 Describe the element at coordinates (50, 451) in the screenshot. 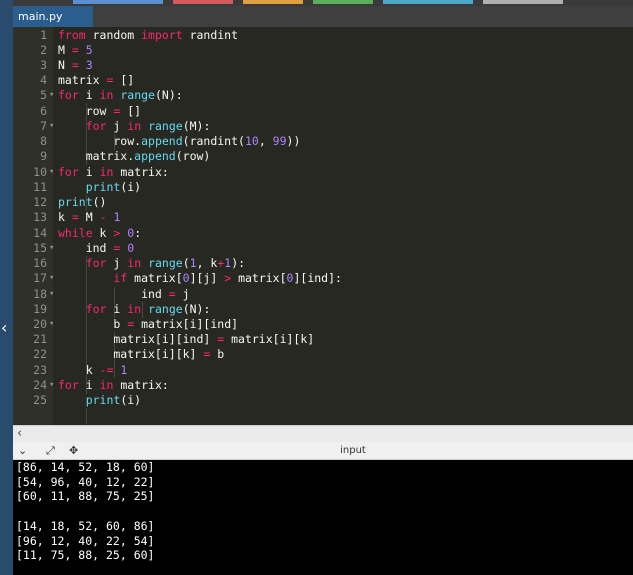

I see `expand-icon: ⤢` at that location.